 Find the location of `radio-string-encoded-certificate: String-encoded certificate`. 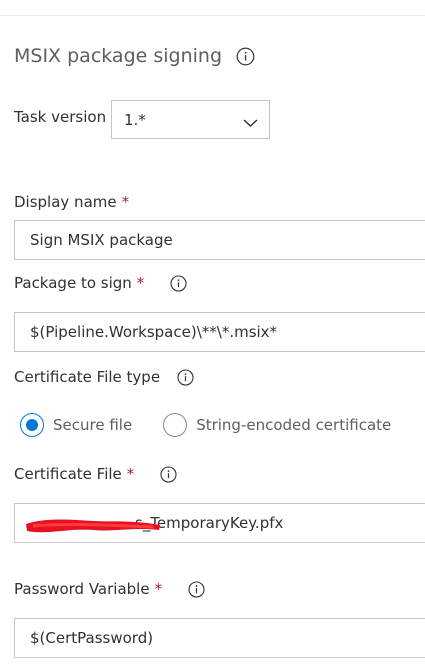

radio-string-encoded-certificate: String-encoded certificate is located at coordinates (277, 425).